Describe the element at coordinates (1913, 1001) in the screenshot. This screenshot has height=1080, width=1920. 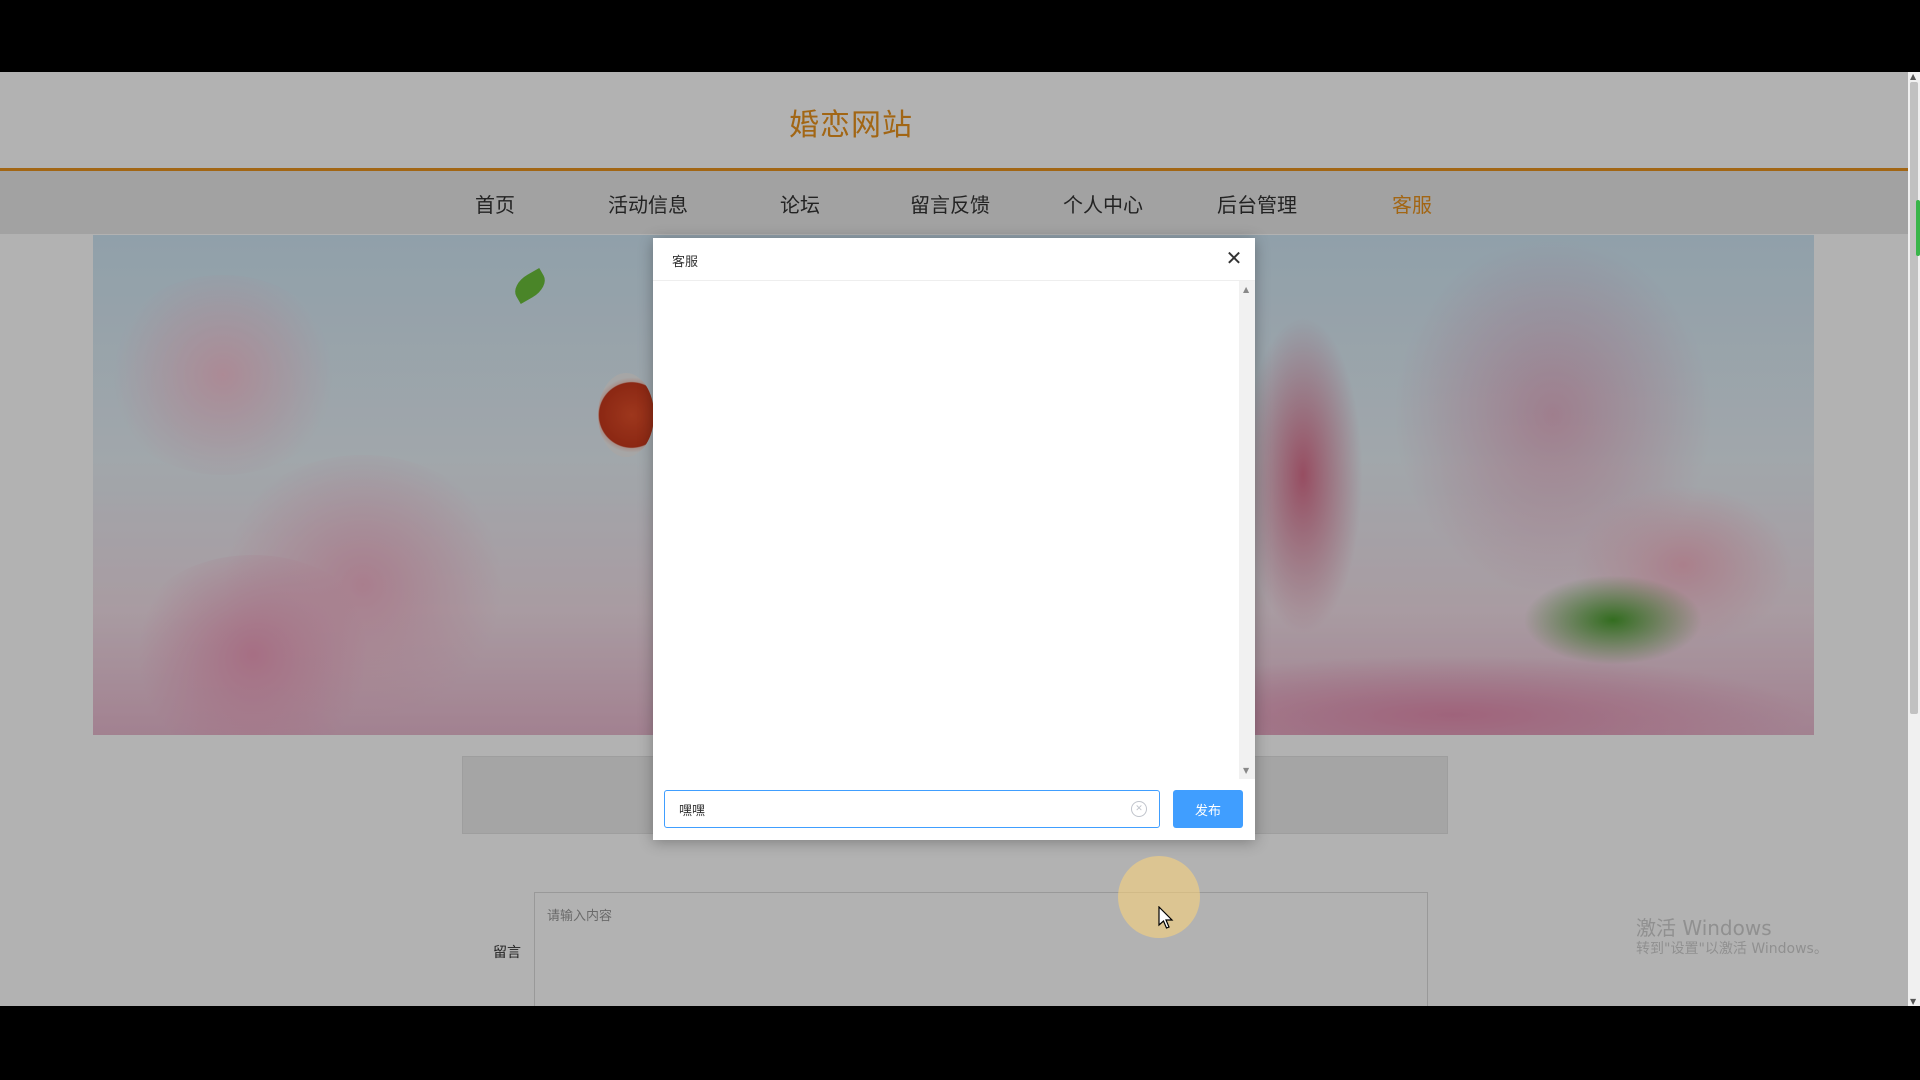
I see `scroll-down-arrow-icon: ▼` at that location.